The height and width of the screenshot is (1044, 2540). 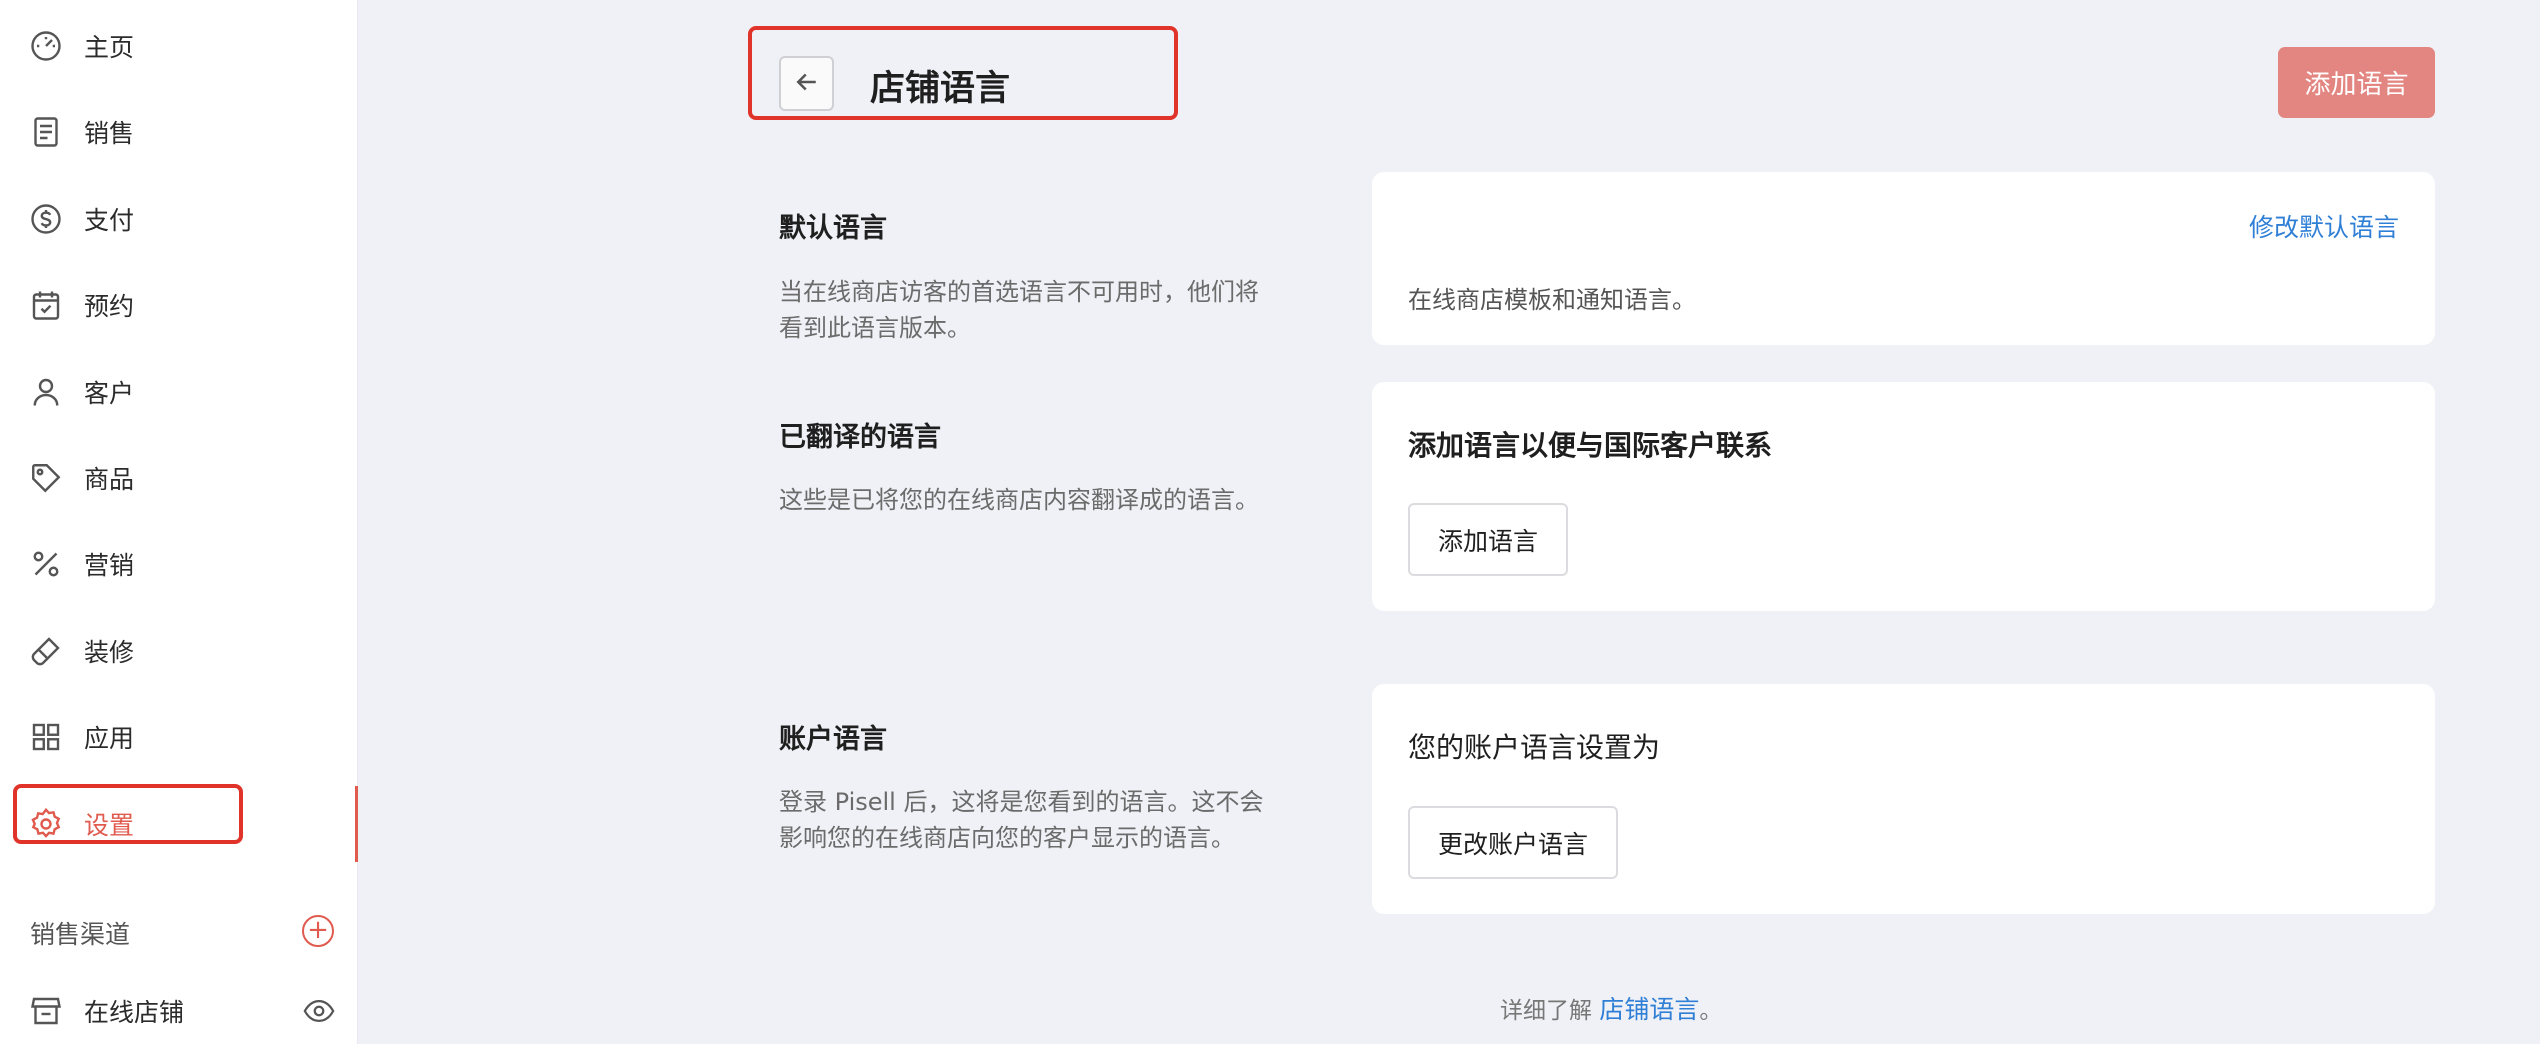 What do you see at coordinates (46, 305) in the screenshot?
I see `calendar-check-icon` at bounding box center [46, 305].